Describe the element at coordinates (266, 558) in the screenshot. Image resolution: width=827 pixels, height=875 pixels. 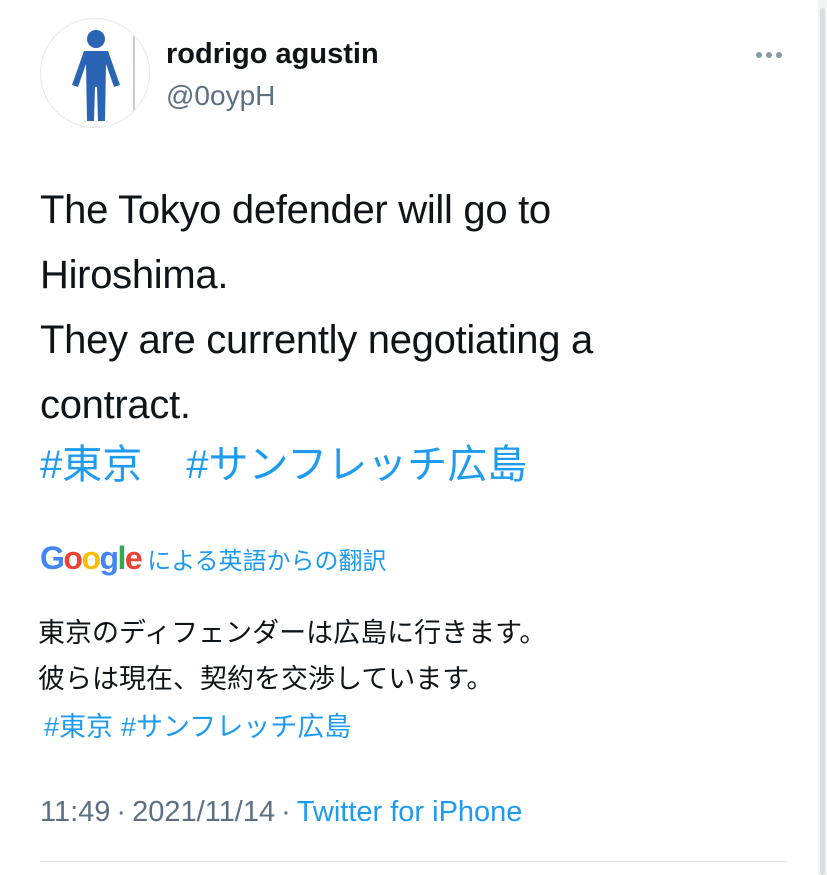
I see `translation-label: による英語からの翻訳` at that location.